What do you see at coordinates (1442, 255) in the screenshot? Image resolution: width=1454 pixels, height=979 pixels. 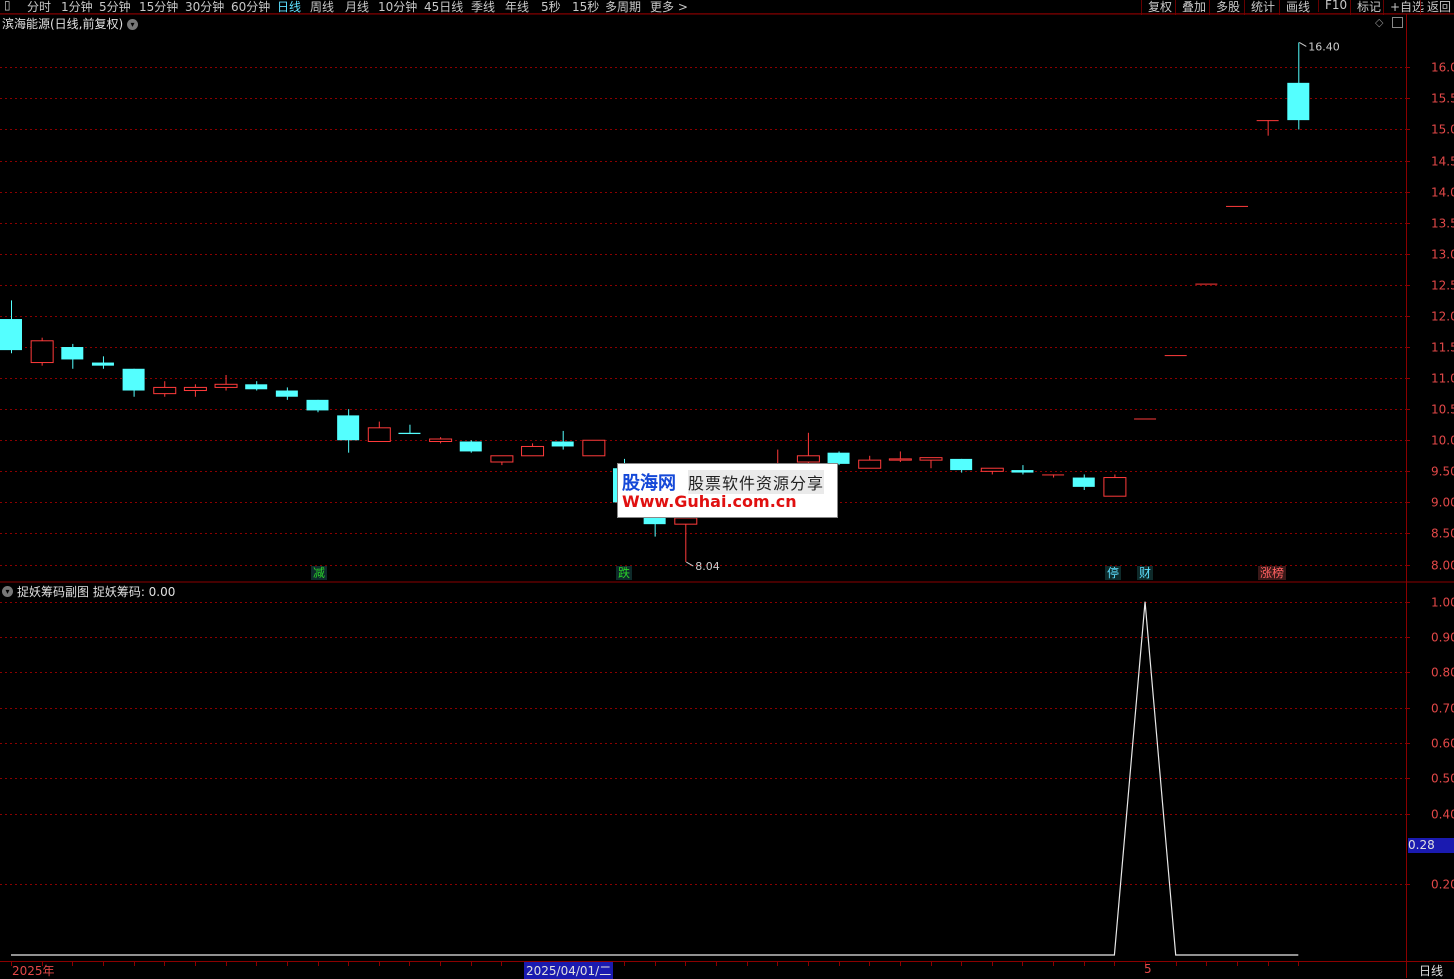 I see `price-tick-label: 13.00` at bounding box center [1442, 255].